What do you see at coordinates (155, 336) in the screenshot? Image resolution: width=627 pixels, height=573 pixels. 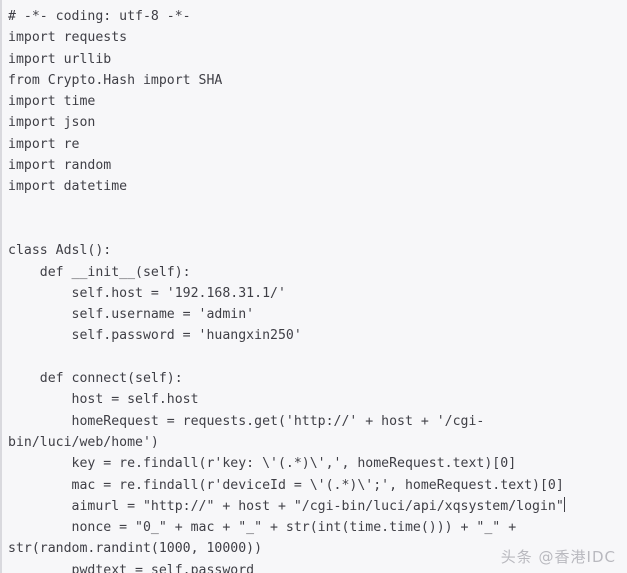 I see `code-line: self.password = 'huangxin250'` at bounding box center [155, 336].